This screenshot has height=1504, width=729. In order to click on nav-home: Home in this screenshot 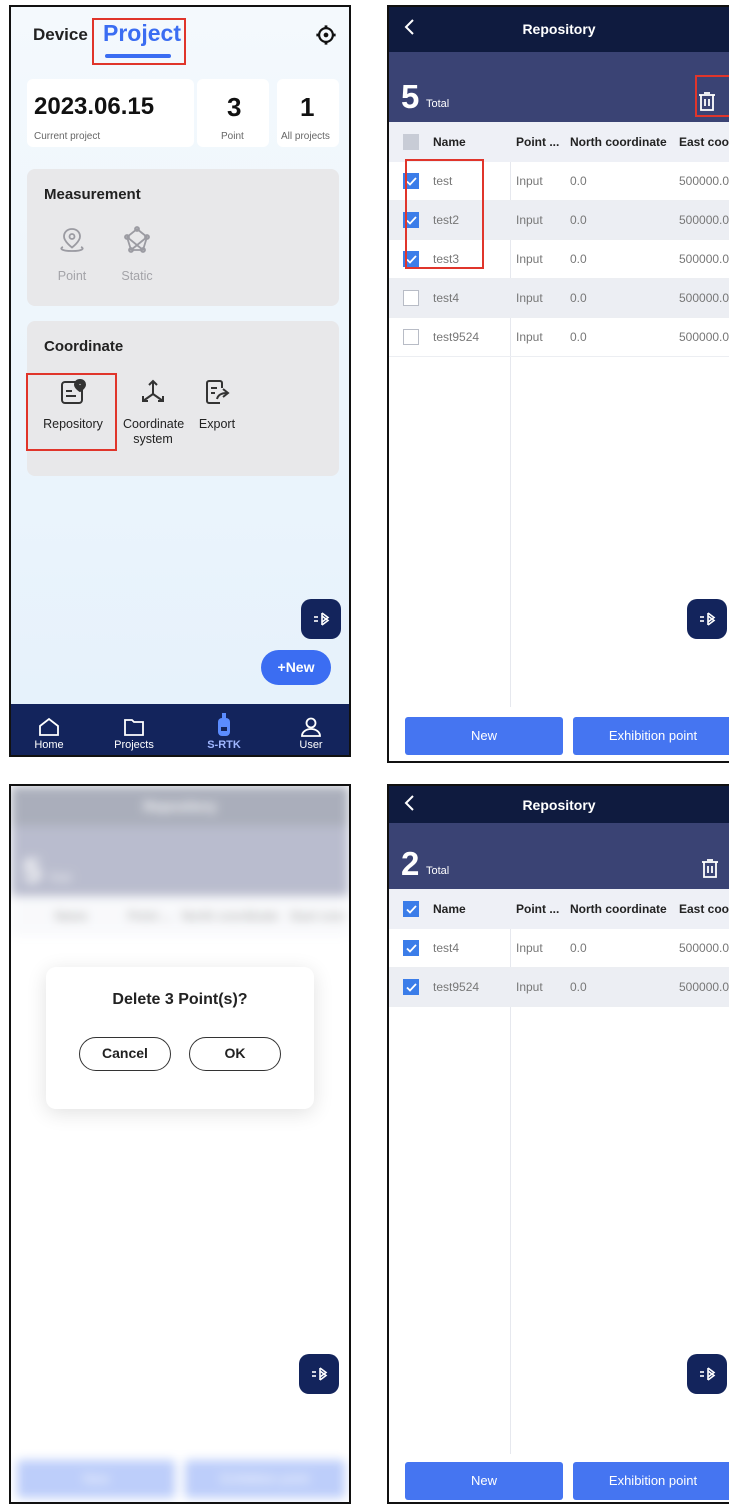, I will do `click(49, 729)`.